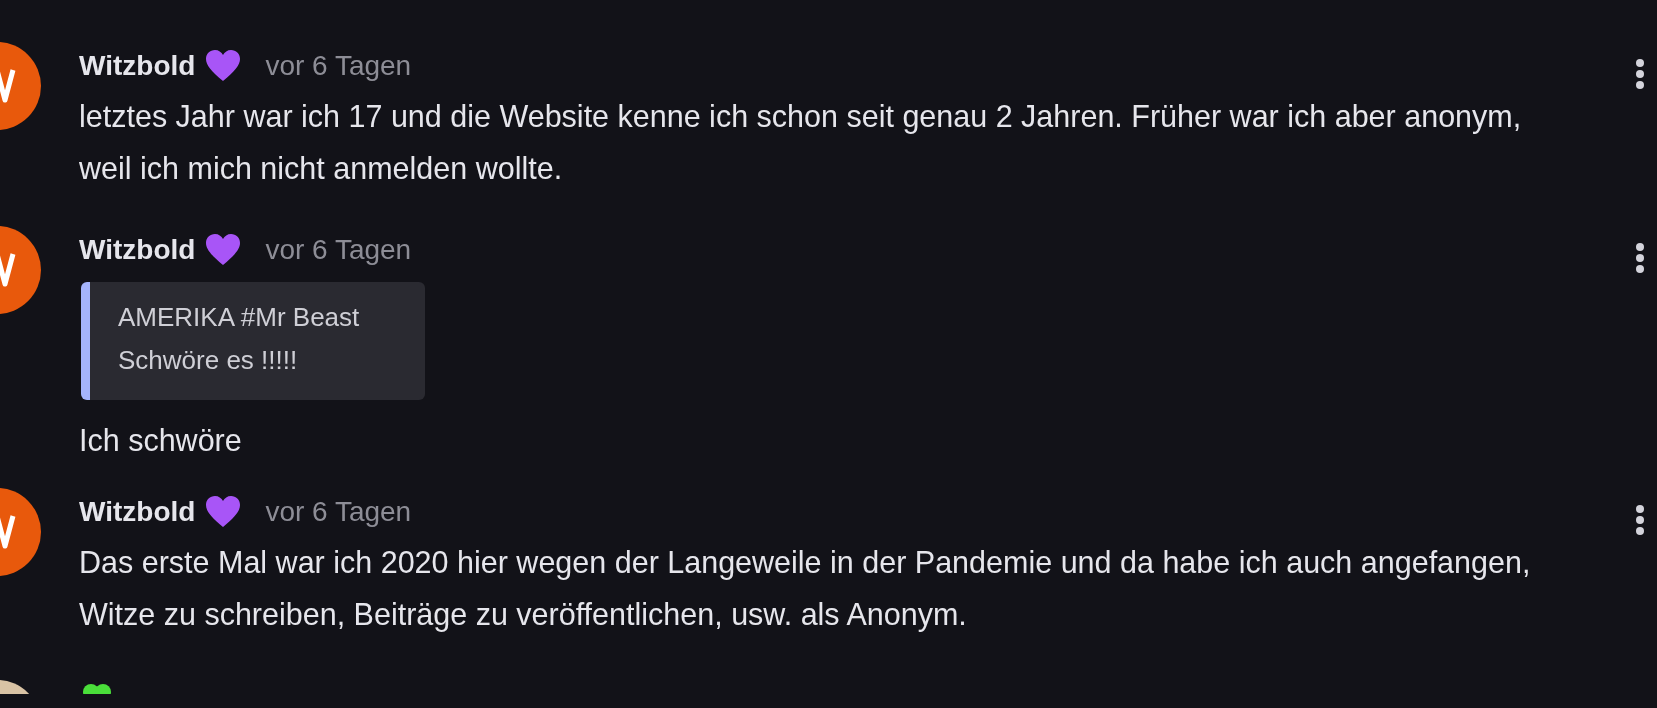  What do you see at coordinates (253, 341) in the screenshot?
I see `quoted-message: AMERIKA #Mr Beast Schwöre es !!!!!` at bounding box center [253, 341].